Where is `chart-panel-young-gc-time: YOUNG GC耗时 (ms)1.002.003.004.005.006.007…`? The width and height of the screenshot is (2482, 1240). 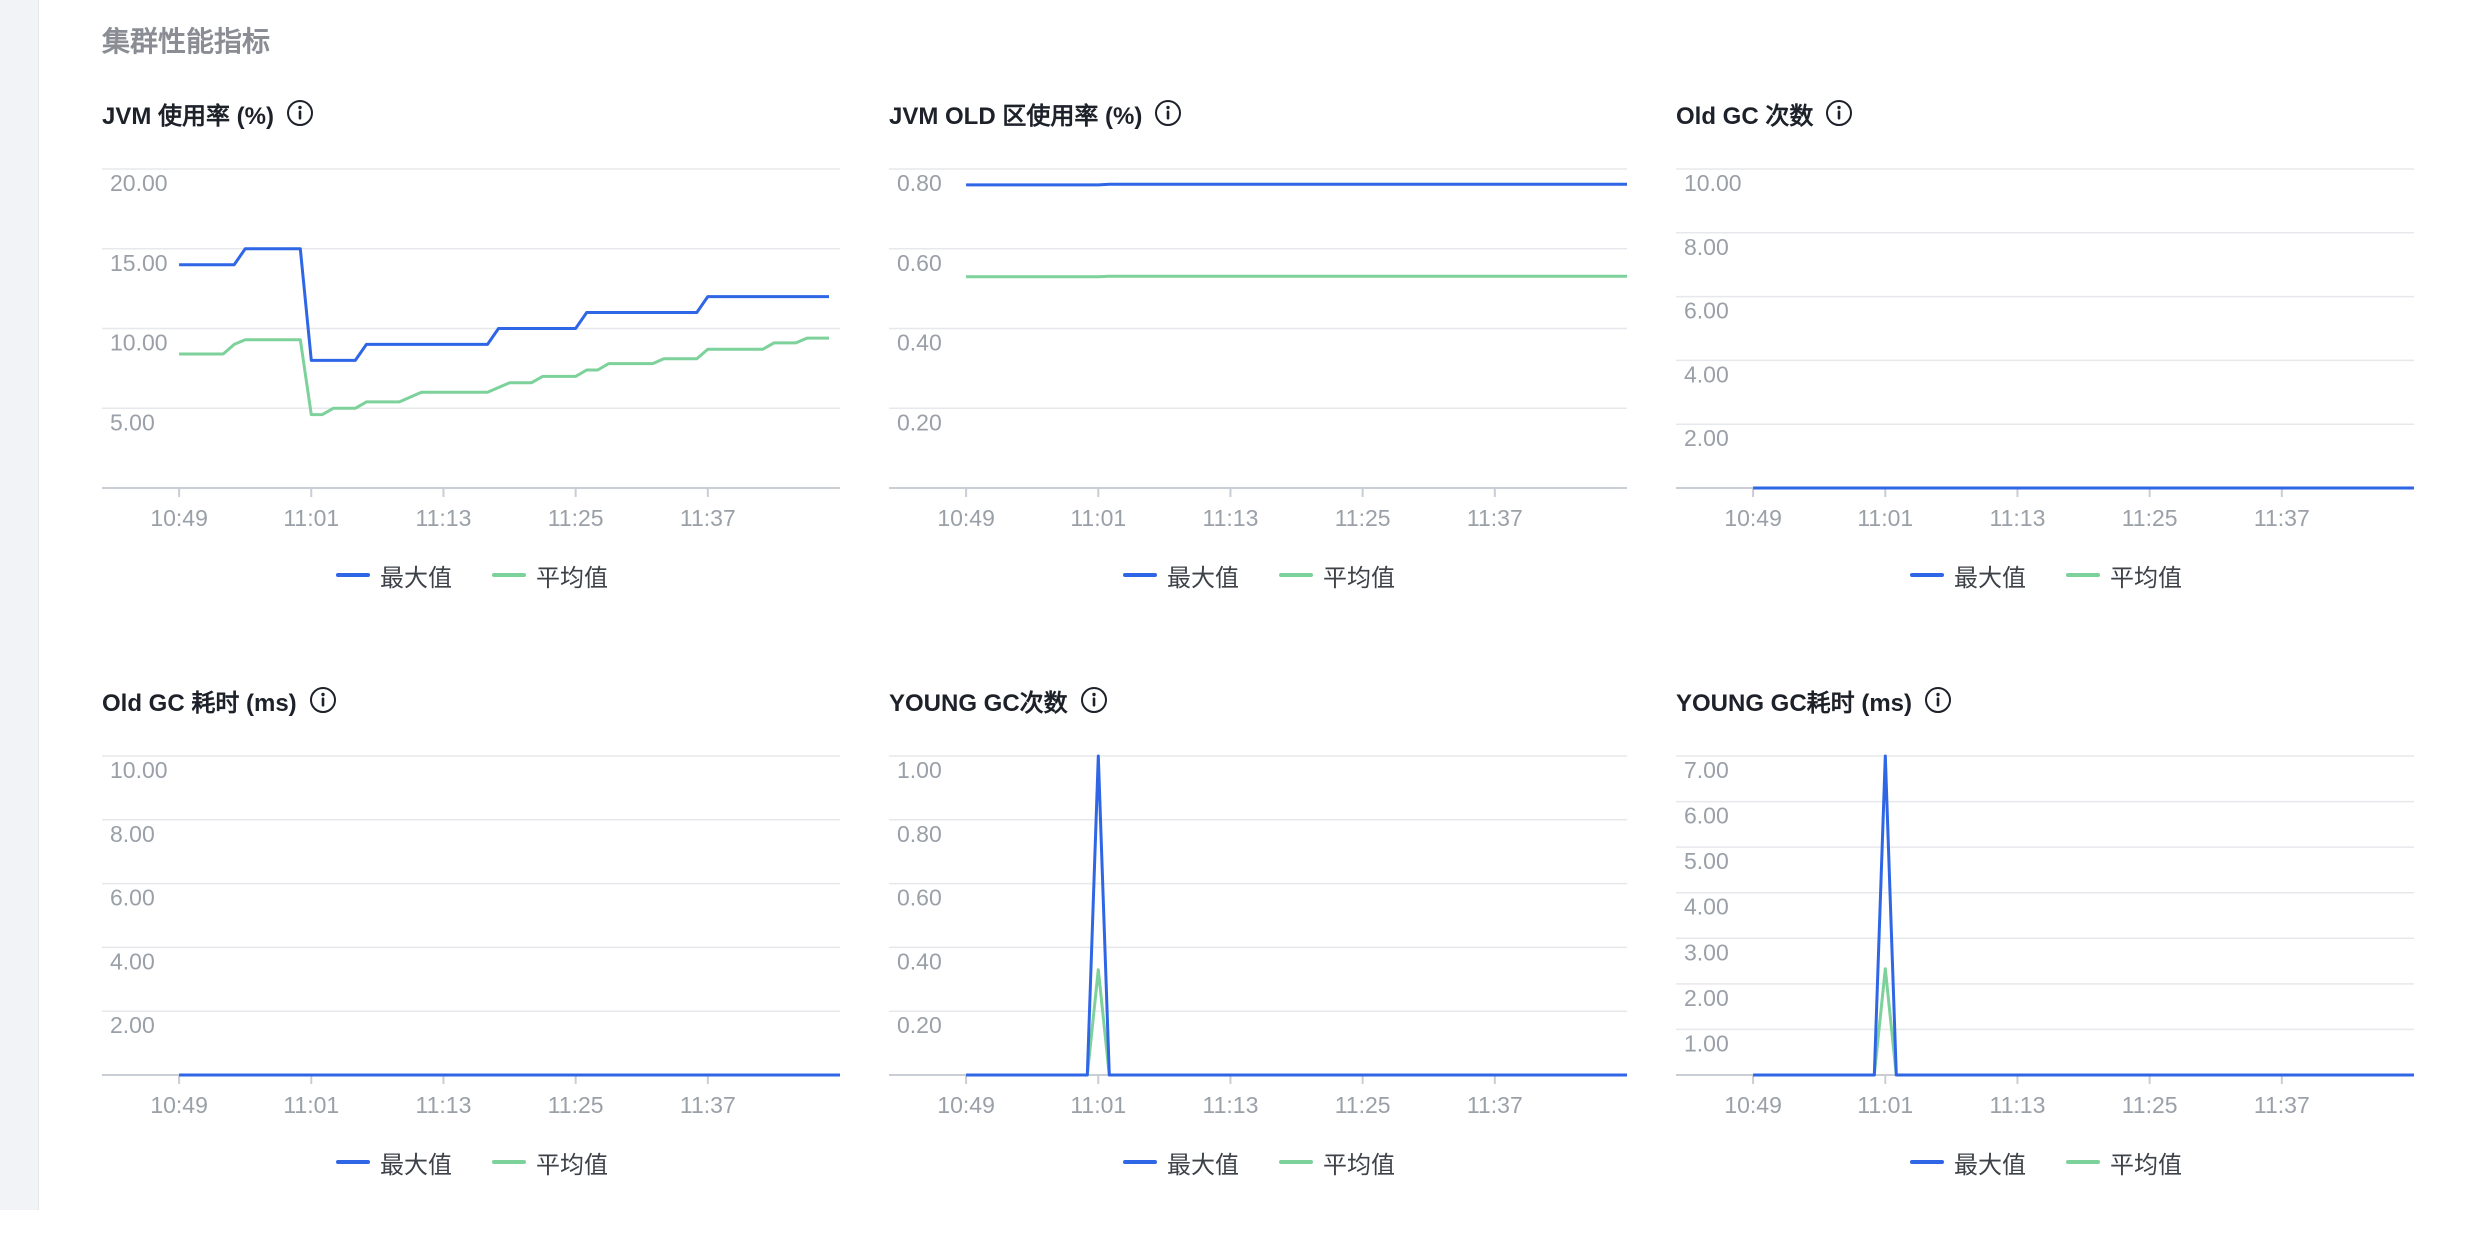 chart-panel-young-gc-time: YOUNG GC耗时 (ms)1.002.003.004.005.006.007… is located at coordinates (2046, 960).